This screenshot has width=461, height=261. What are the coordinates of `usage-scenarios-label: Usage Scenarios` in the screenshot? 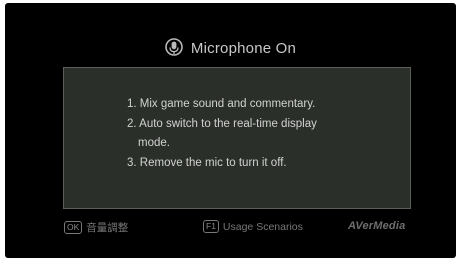 It's located at (262, 226).